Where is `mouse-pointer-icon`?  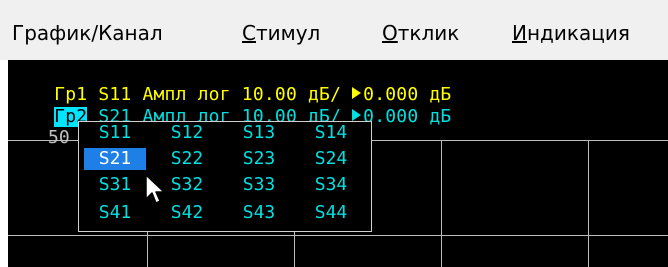 mouse-pointer-icon is located at coordinates (155, 189).